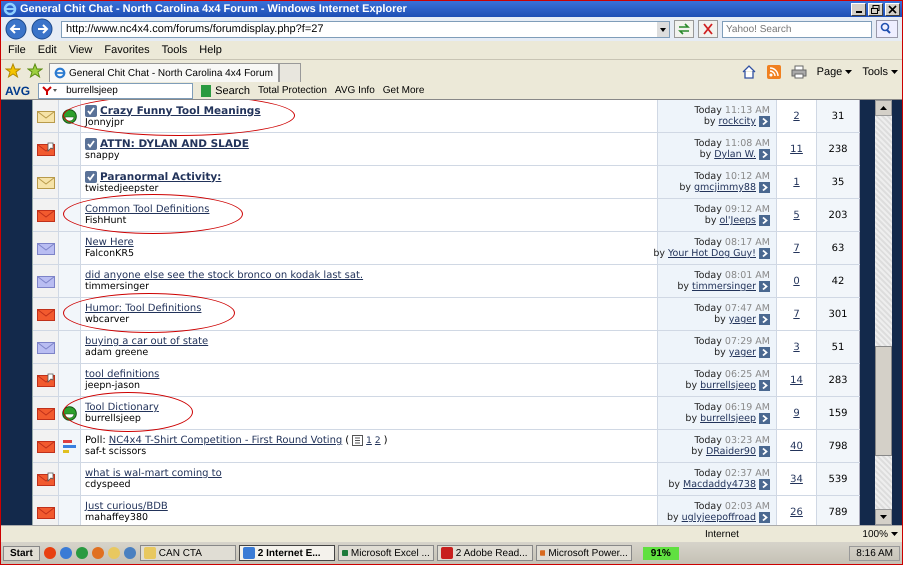  What do you see at coordinates (708, 29) in the screenshot?
I see `stop-button` at bounding box center [708, 29].